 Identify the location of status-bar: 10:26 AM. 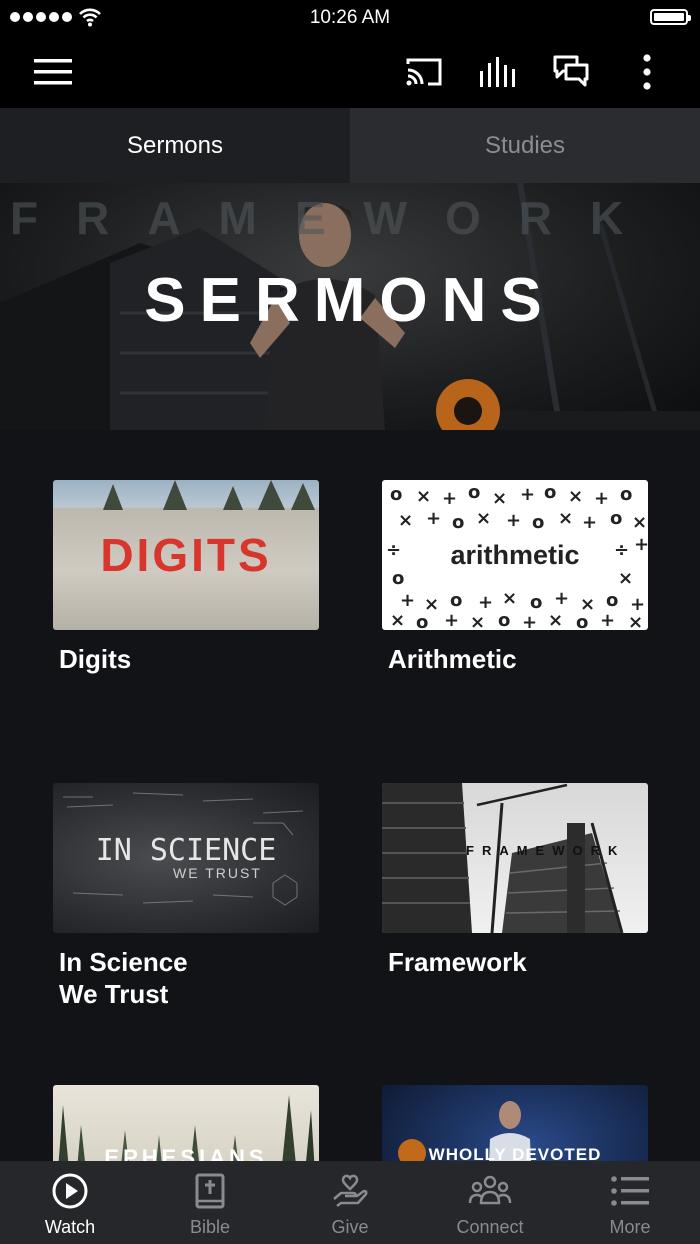
(350, 18).